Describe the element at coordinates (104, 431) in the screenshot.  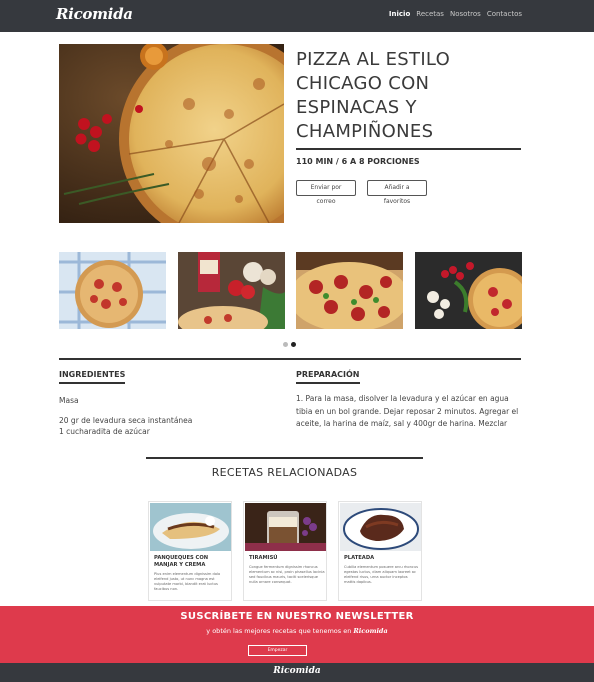
I see `ingredient-item: 1 cucharadita de azúcar` at that location.